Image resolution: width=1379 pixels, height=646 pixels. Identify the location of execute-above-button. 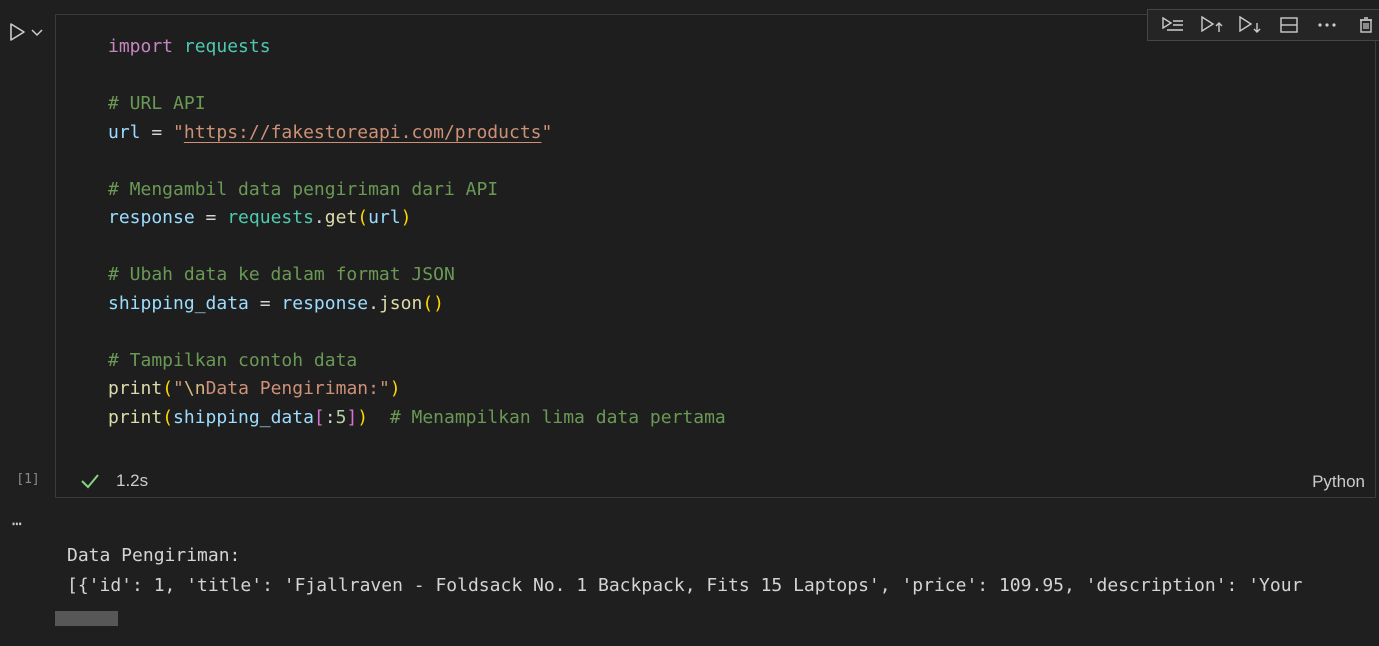
(1212, 25).